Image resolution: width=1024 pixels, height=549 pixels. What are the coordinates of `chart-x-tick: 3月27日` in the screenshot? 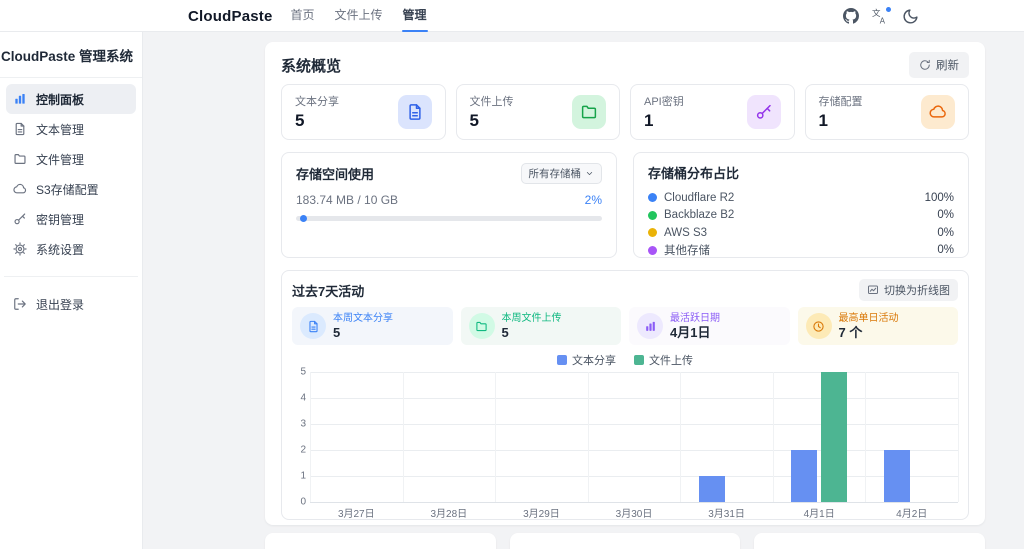 It's located at (356, 514).